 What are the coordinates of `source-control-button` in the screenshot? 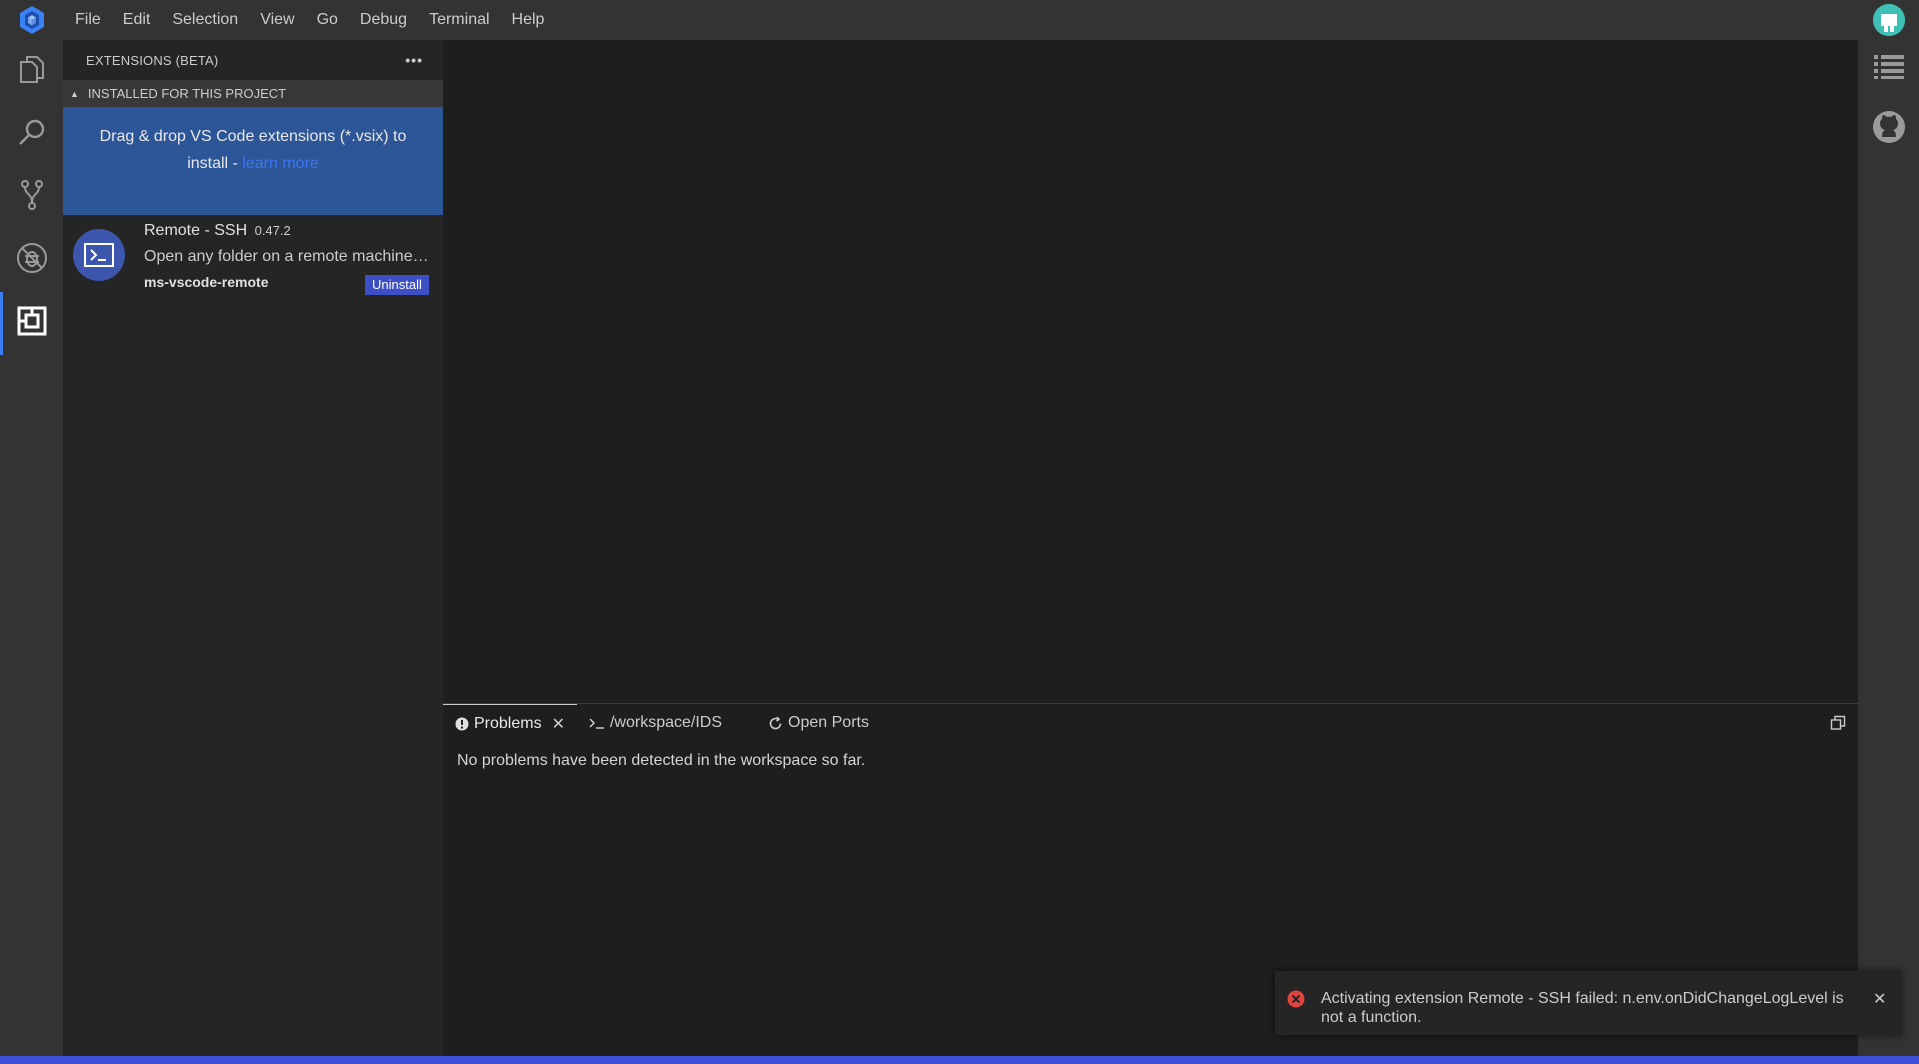 It's located at (31, 197).